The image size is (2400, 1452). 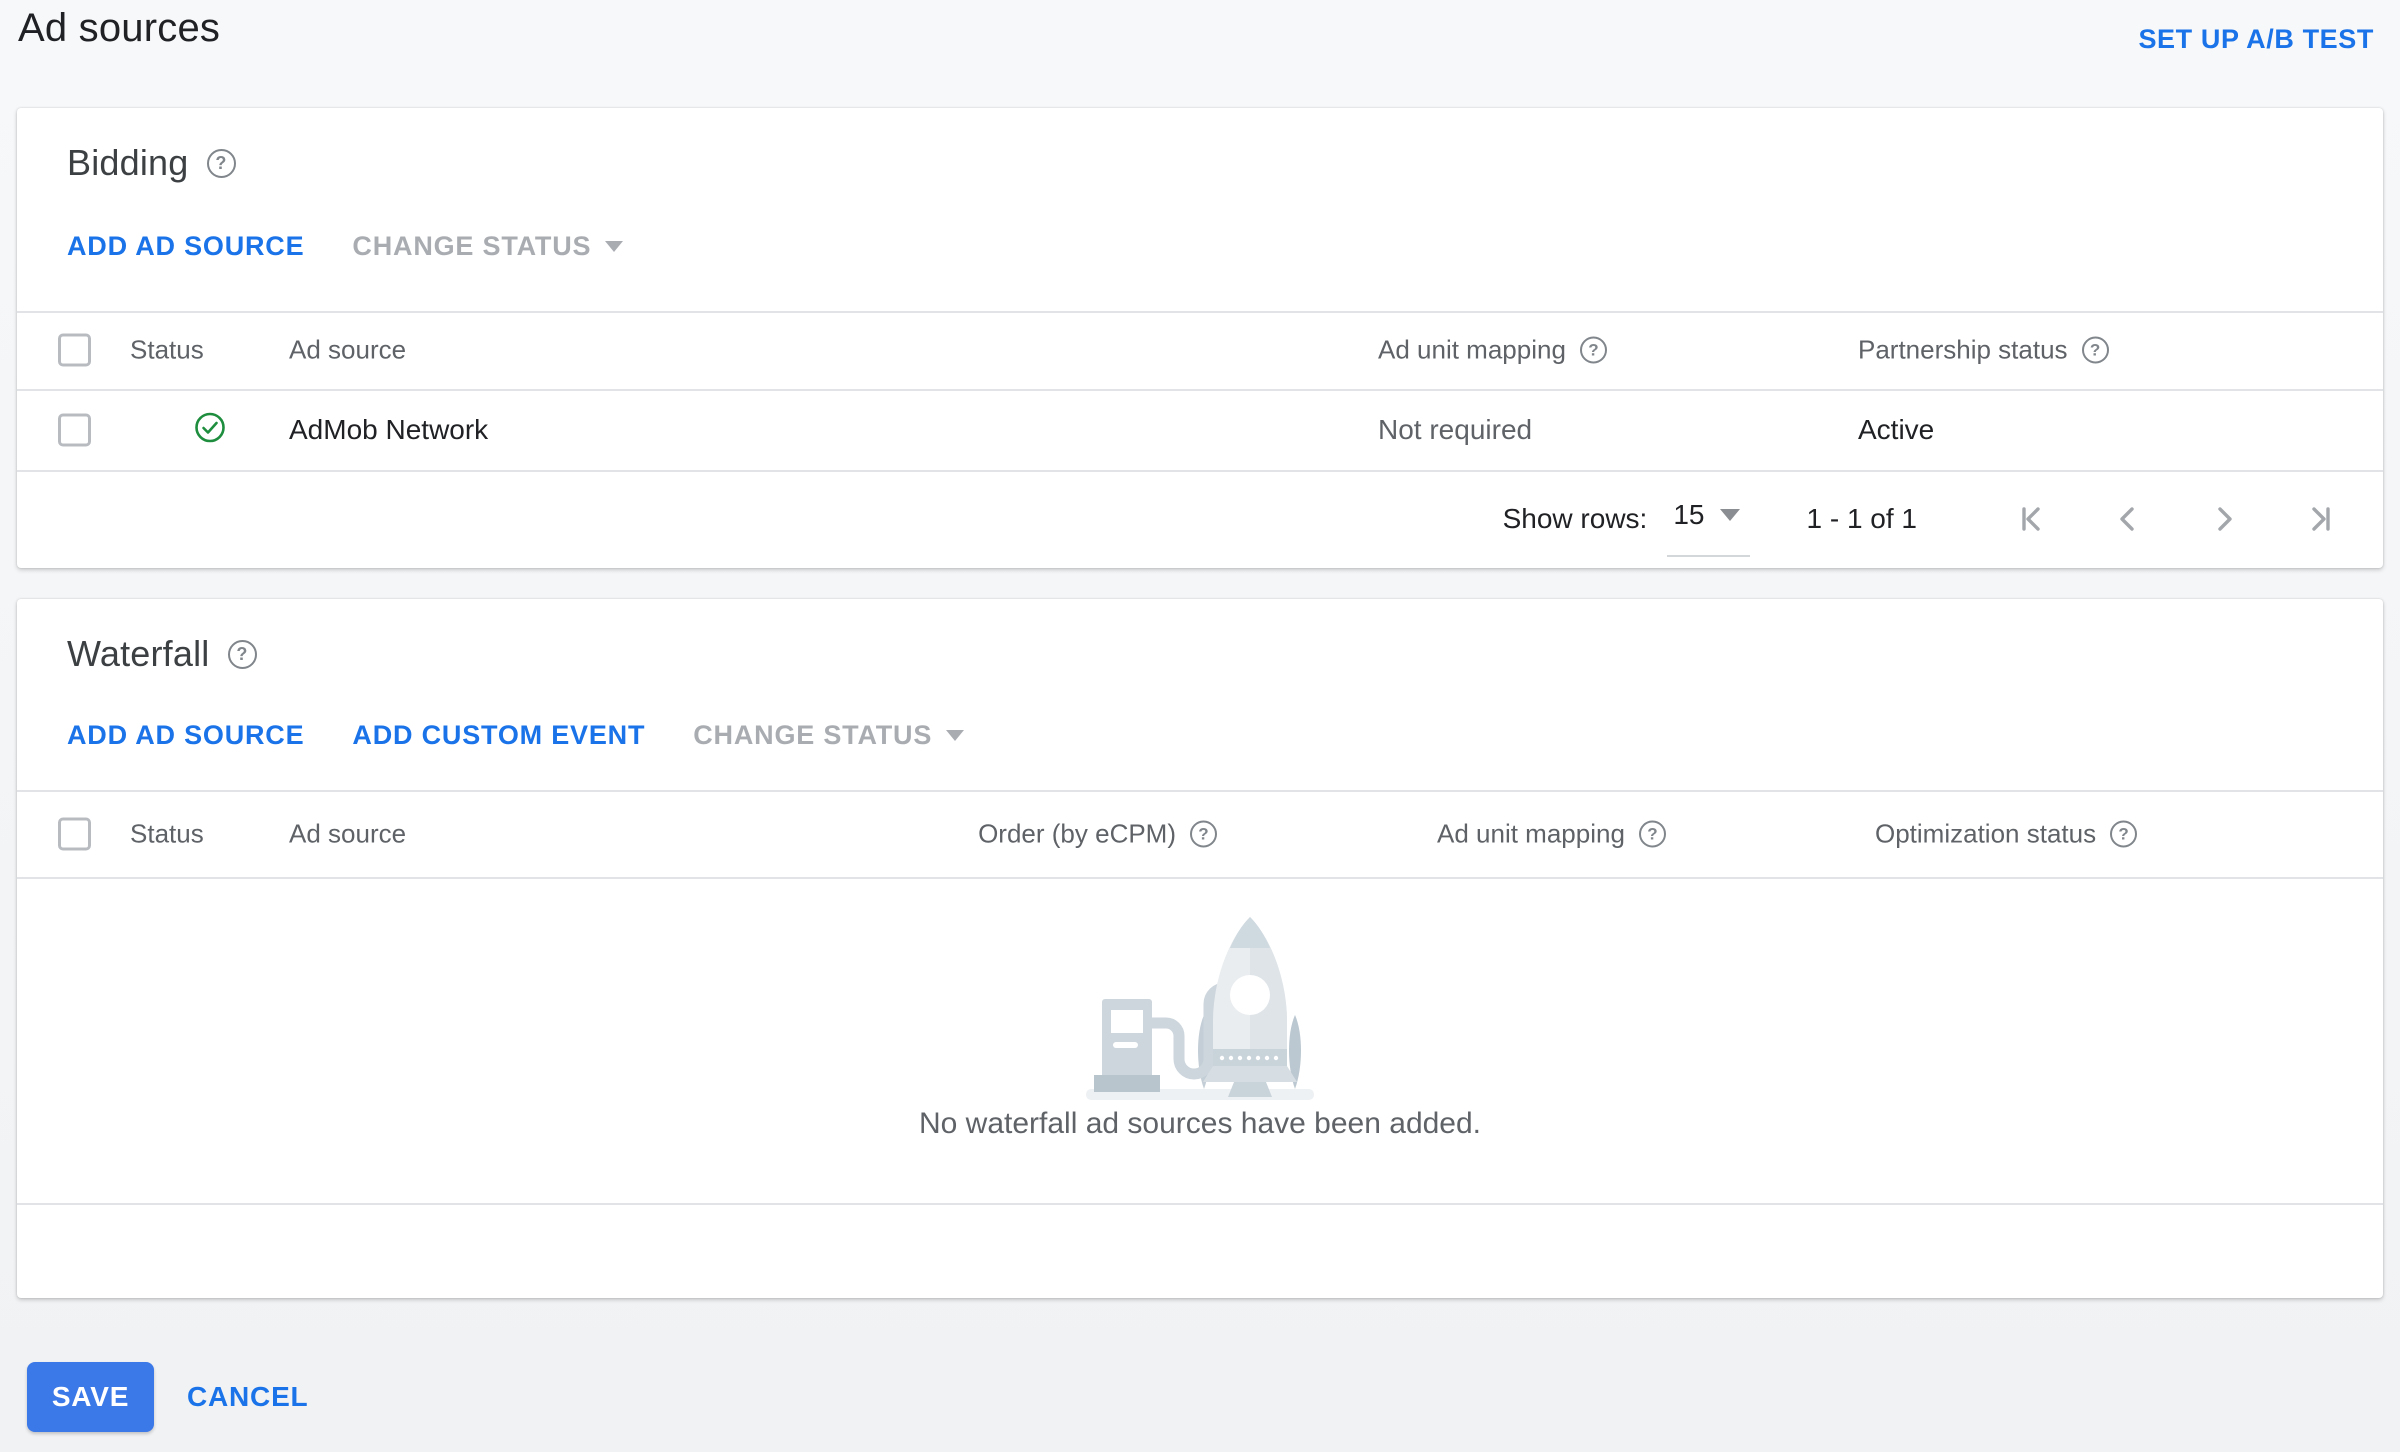 I want to click on bidding-col-partnership-status: Partnership status ?, so click(x=1983, y=350).